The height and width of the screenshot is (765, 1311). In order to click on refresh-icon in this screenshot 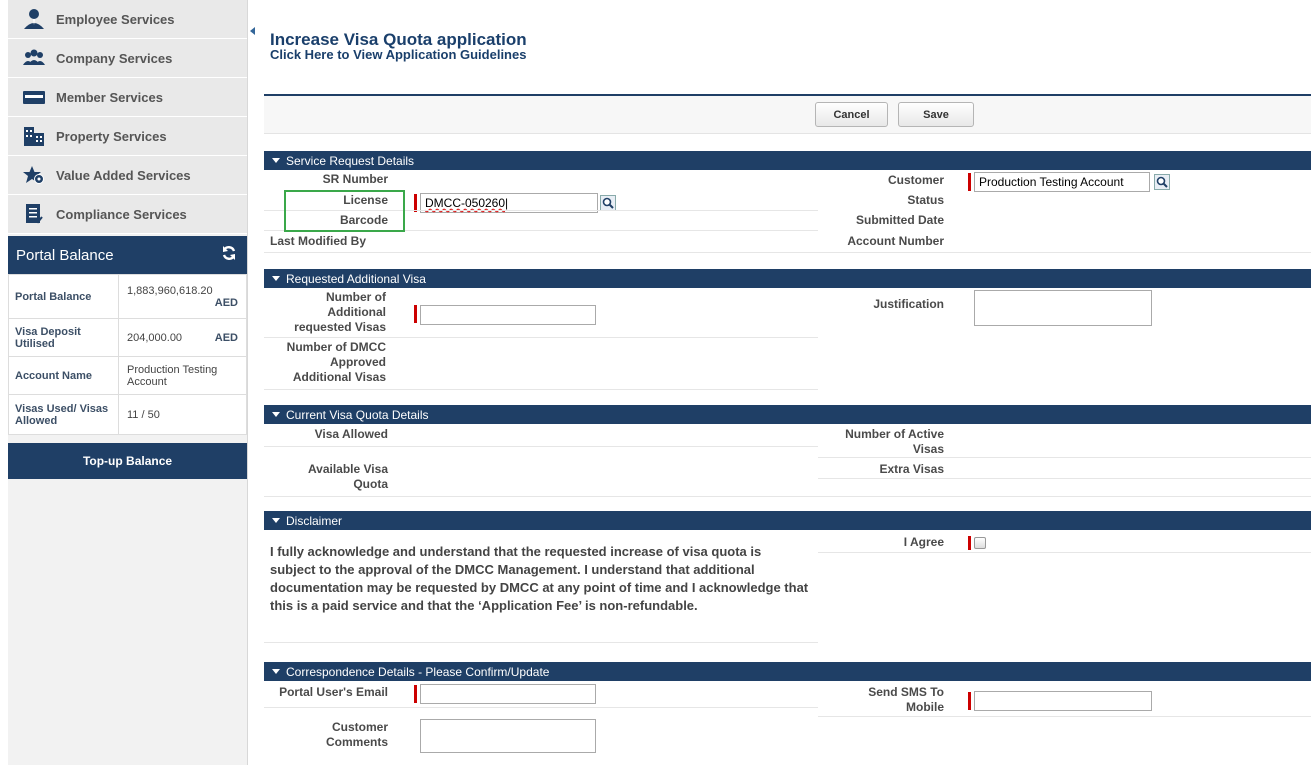, I will do `click(229, 255)`.